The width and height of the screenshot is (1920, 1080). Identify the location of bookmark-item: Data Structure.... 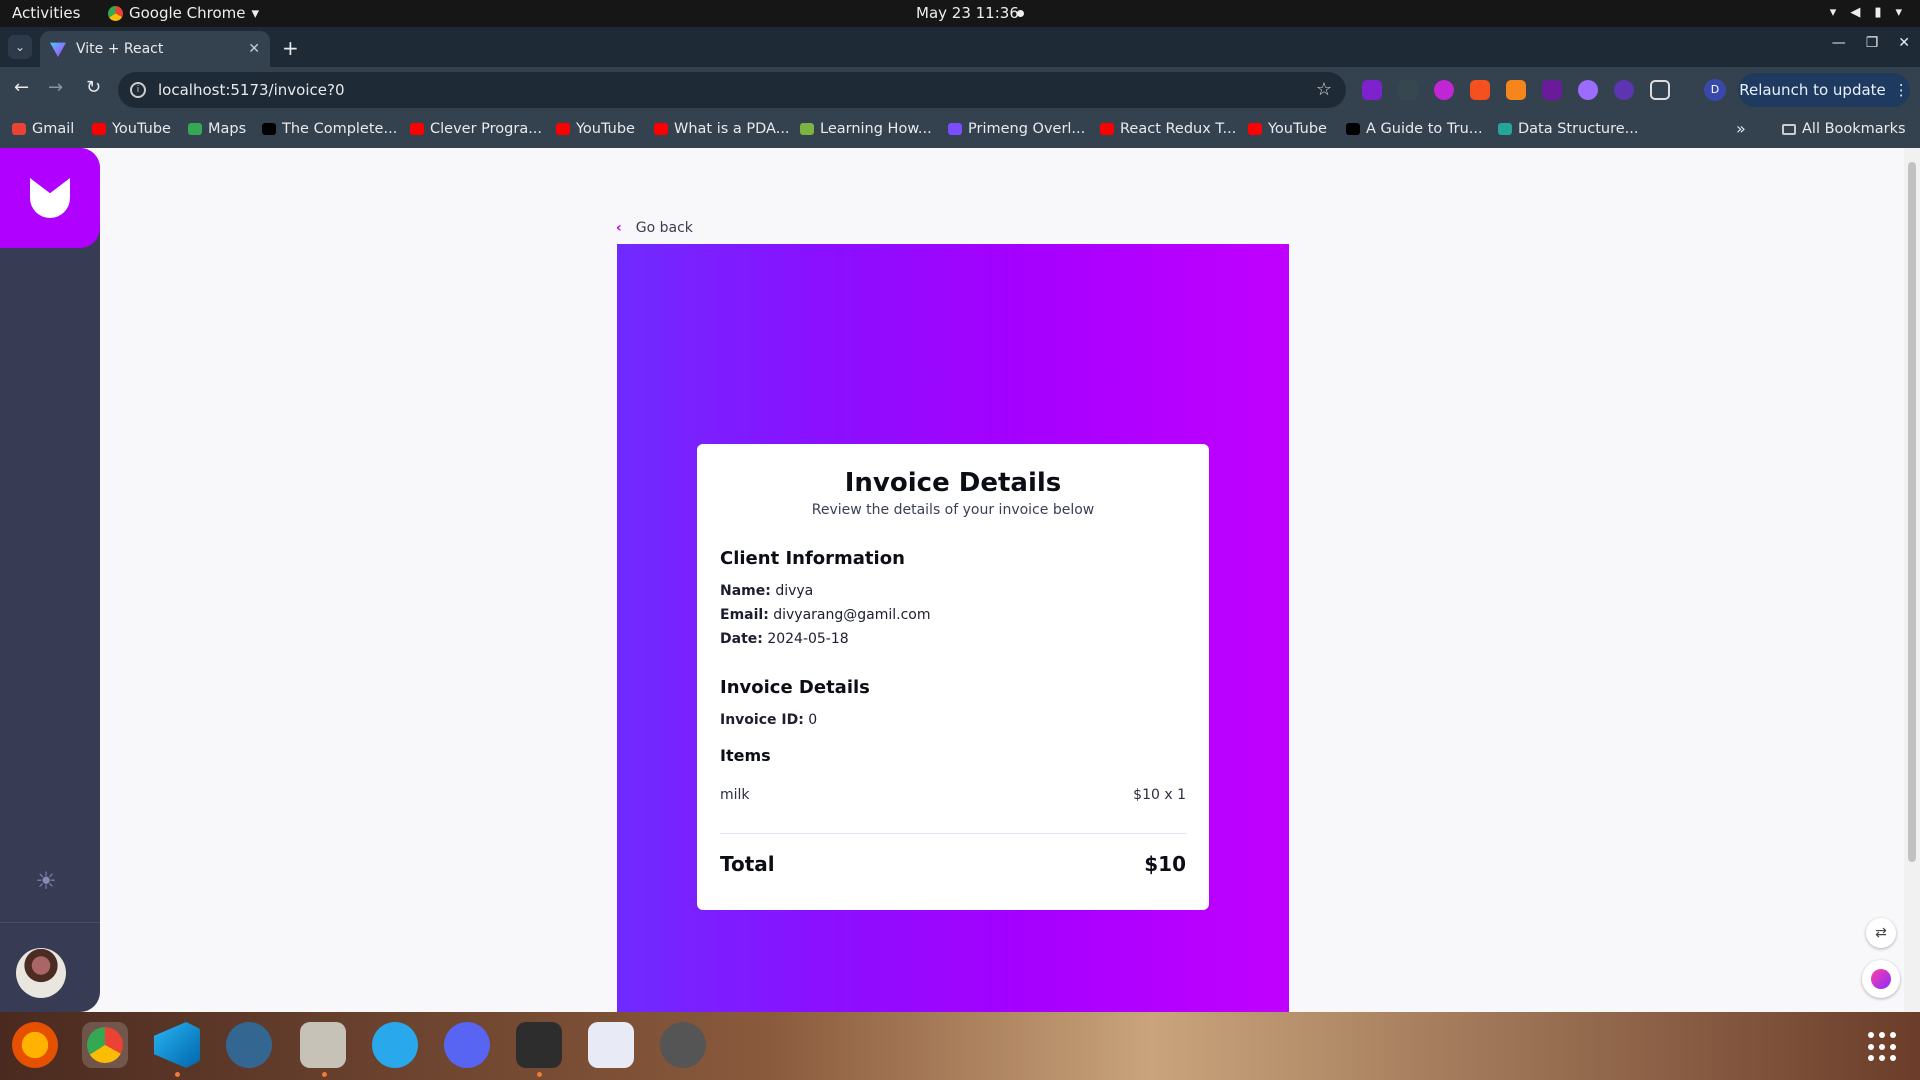
(1568, 129).